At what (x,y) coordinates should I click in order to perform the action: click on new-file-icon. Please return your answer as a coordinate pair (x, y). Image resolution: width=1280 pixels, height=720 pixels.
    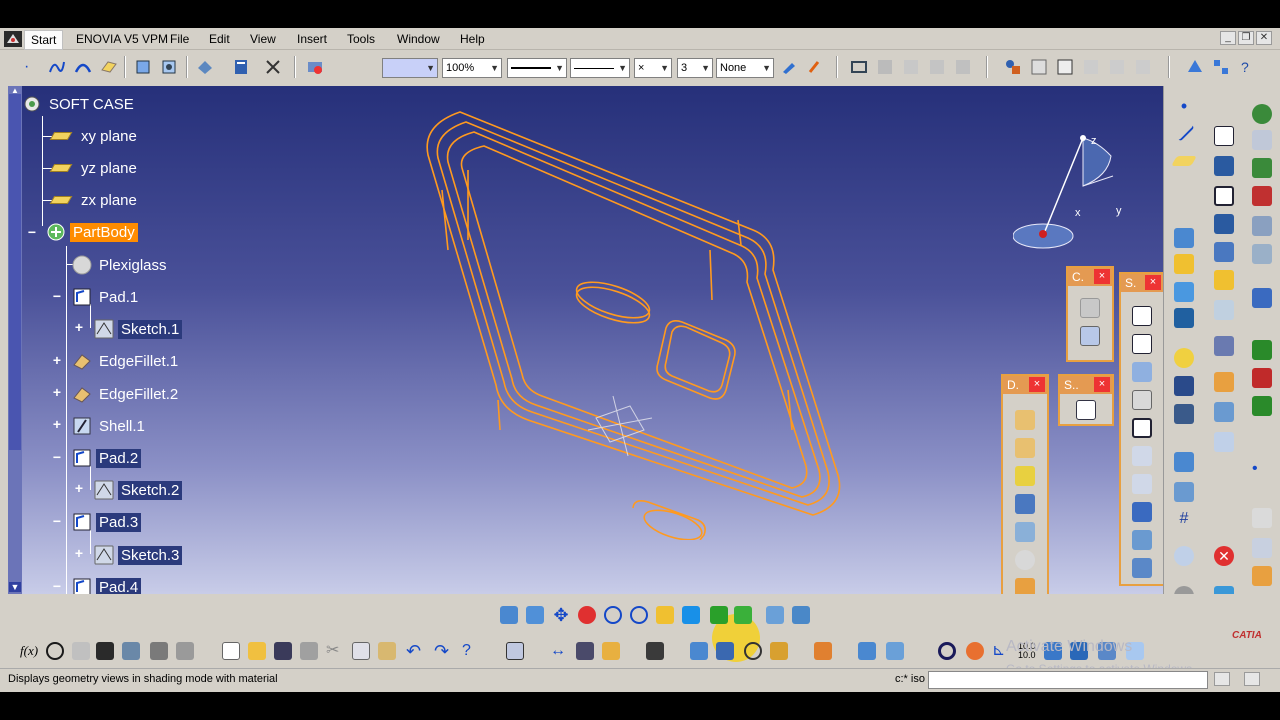
    Looking at the image, I should click on (231, 651).